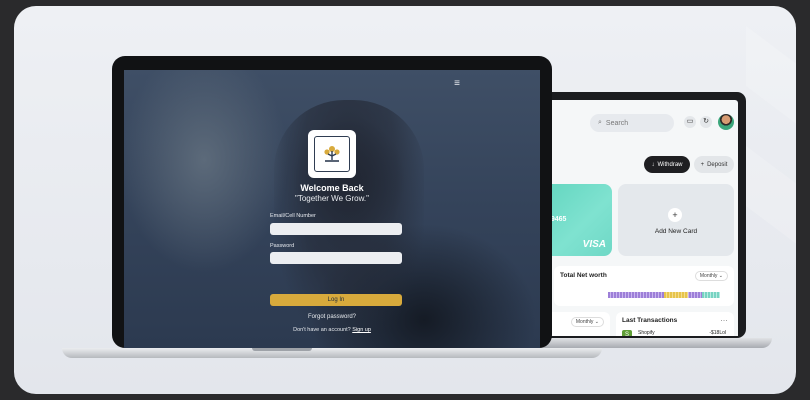 This screenshot has height=400, width=810. I want to click on forgot-password-link: Forgot password?, so click(332, 317).